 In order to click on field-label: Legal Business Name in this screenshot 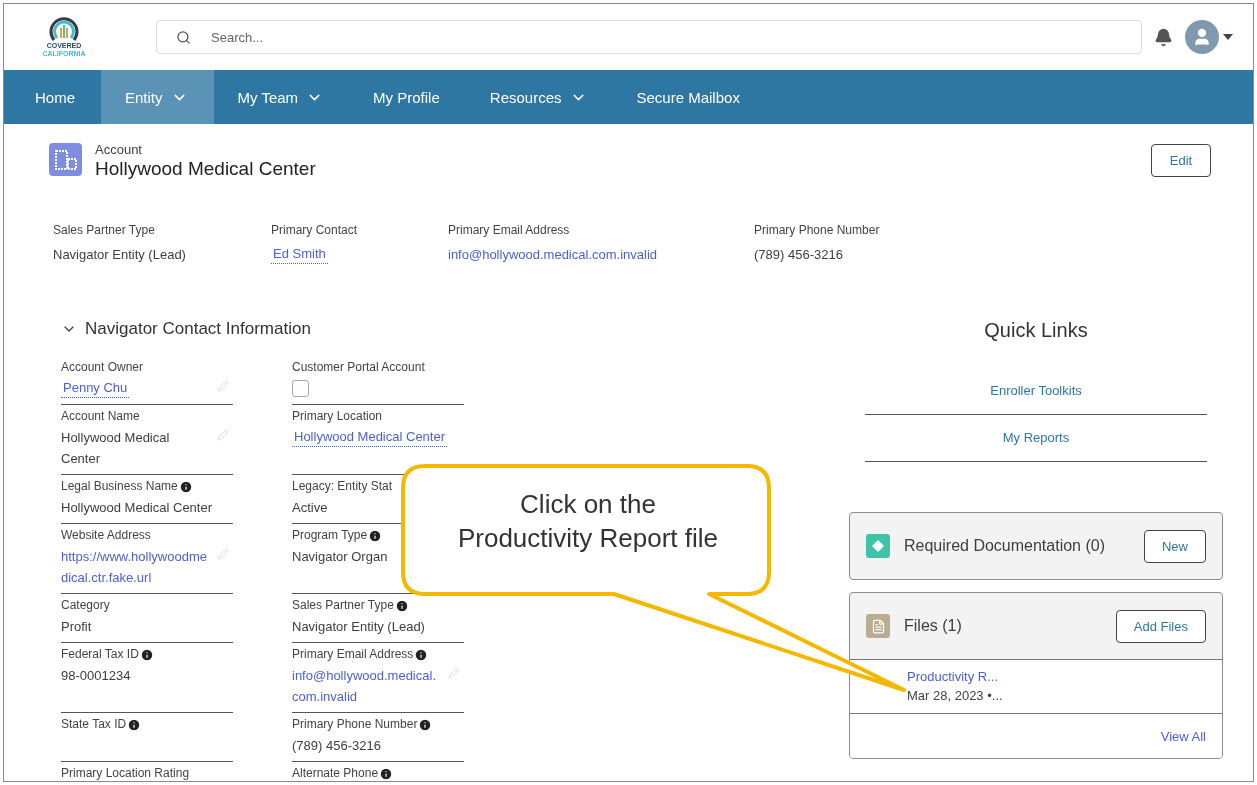, I will do `click(119, 486)`.